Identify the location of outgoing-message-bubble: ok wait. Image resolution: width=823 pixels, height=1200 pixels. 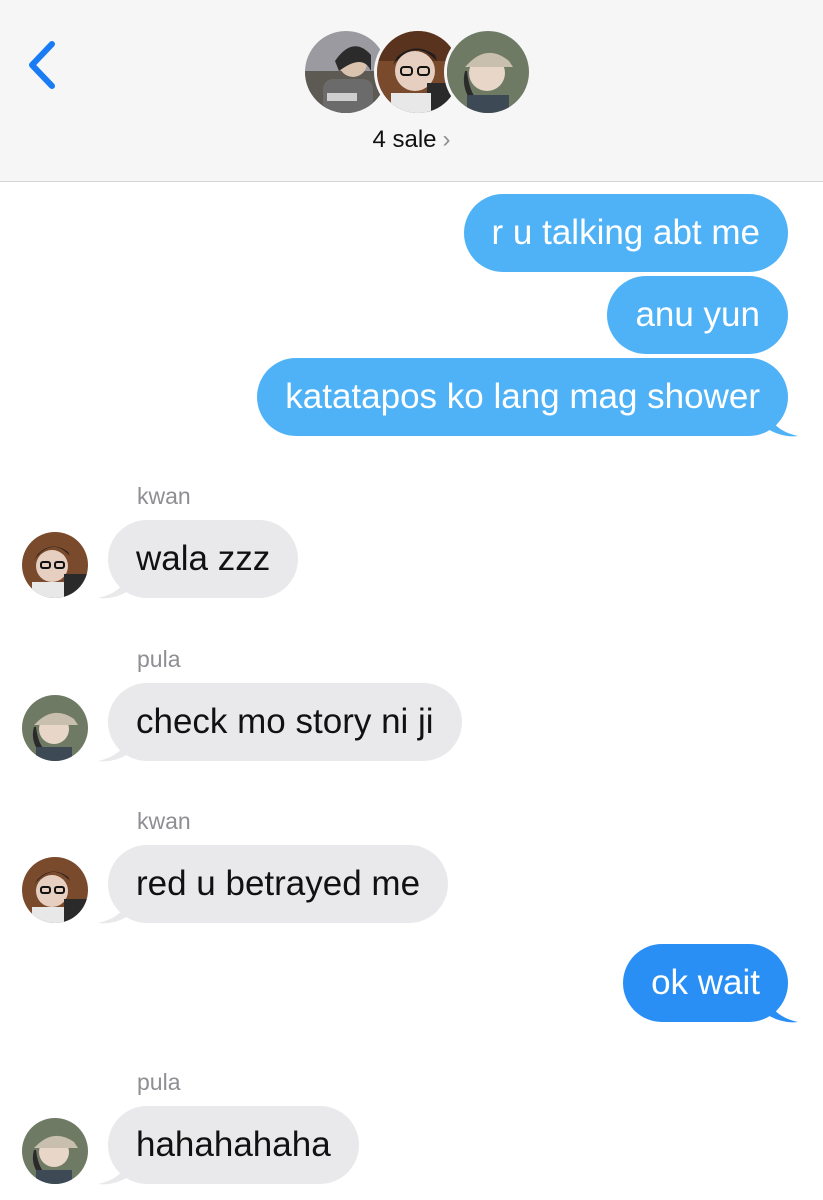
(705, 983).